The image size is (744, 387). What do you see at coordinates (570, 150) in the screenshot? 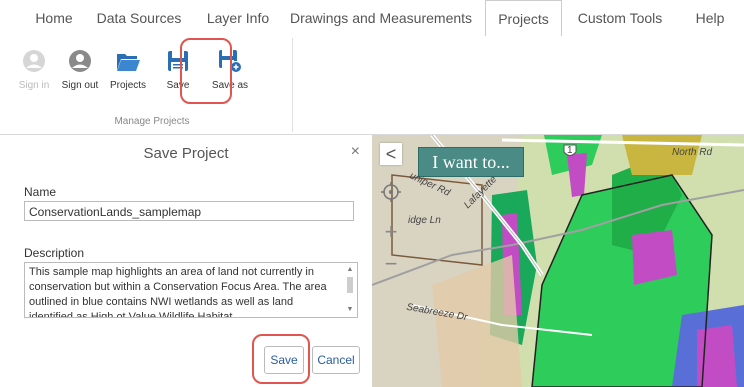
I see `route-shield-number: 1` at bounding box center [570, 150].